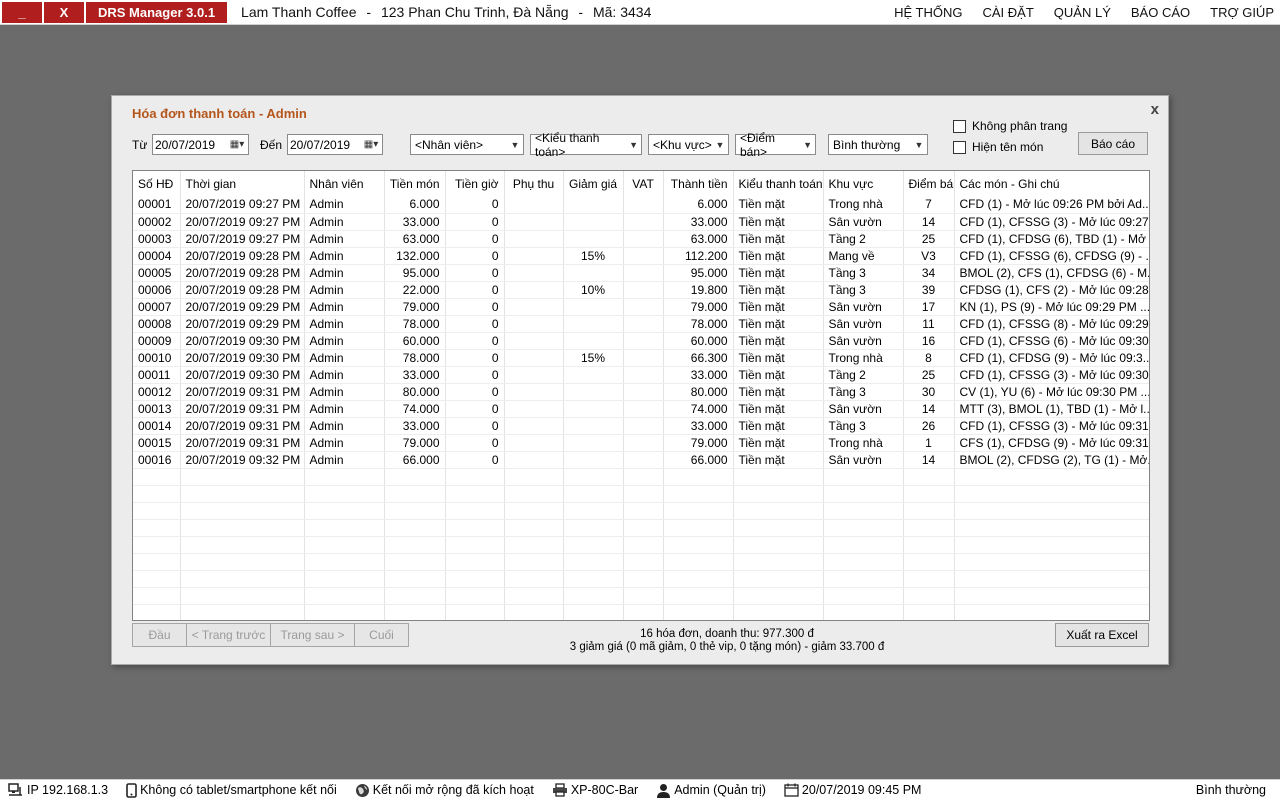  I want to click on column-header: Số HĐ, so click(157, 183).